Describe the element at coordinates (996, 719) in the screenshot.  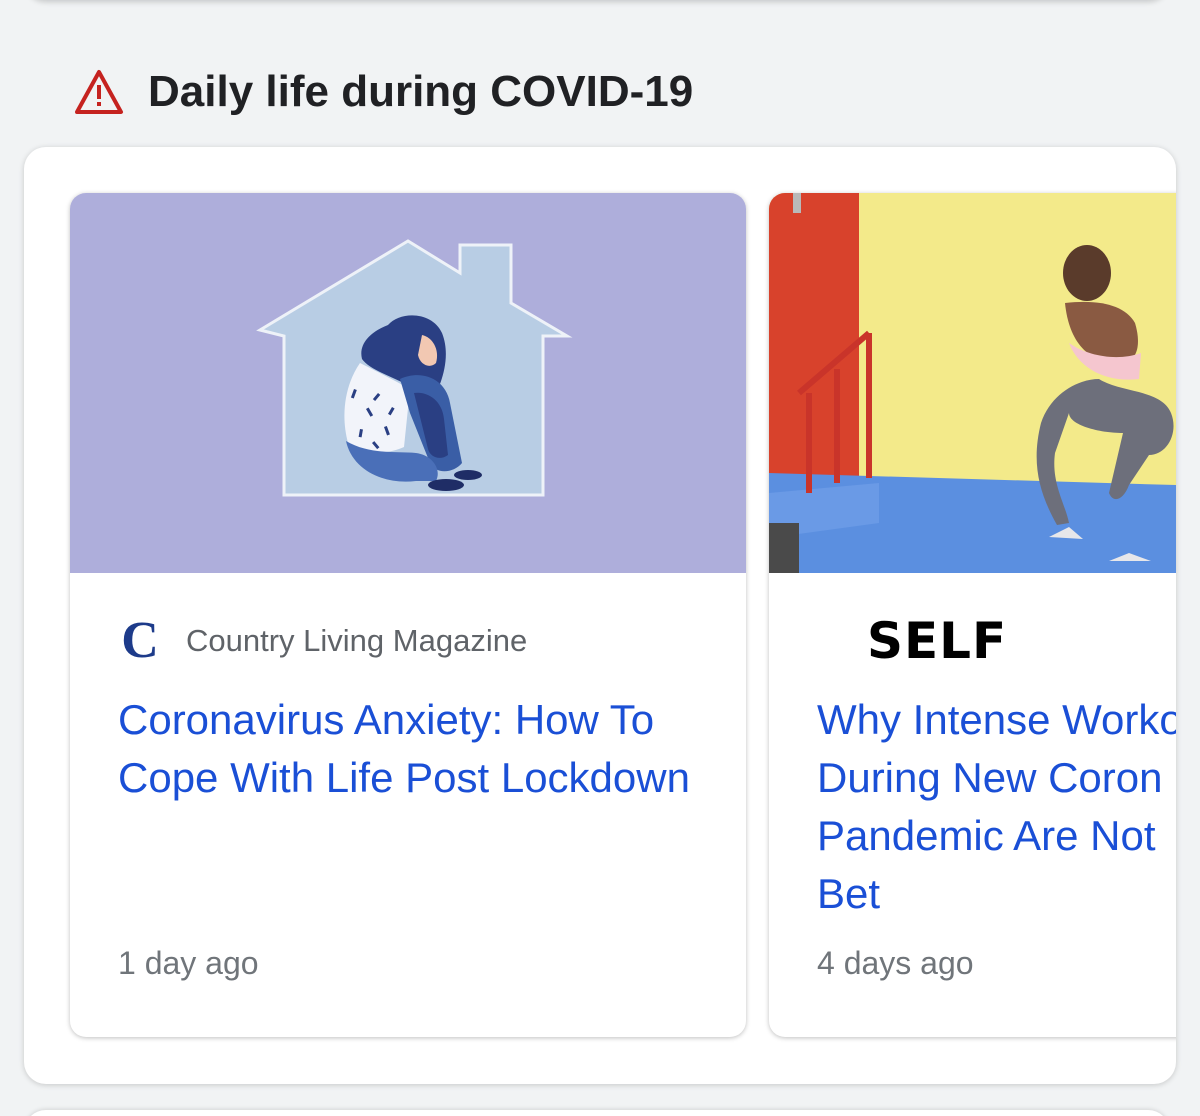
I see `headline-line: Why Intense Worko` at that location.